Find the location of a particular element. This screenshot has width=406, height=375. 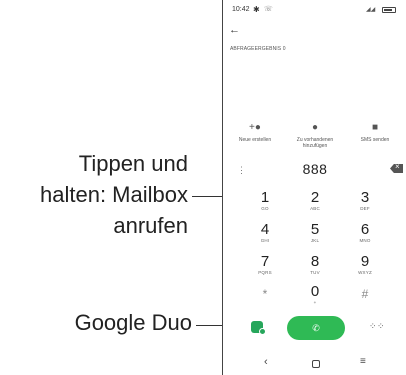

key-1: 1 GO is located at coordinates (265, 201).